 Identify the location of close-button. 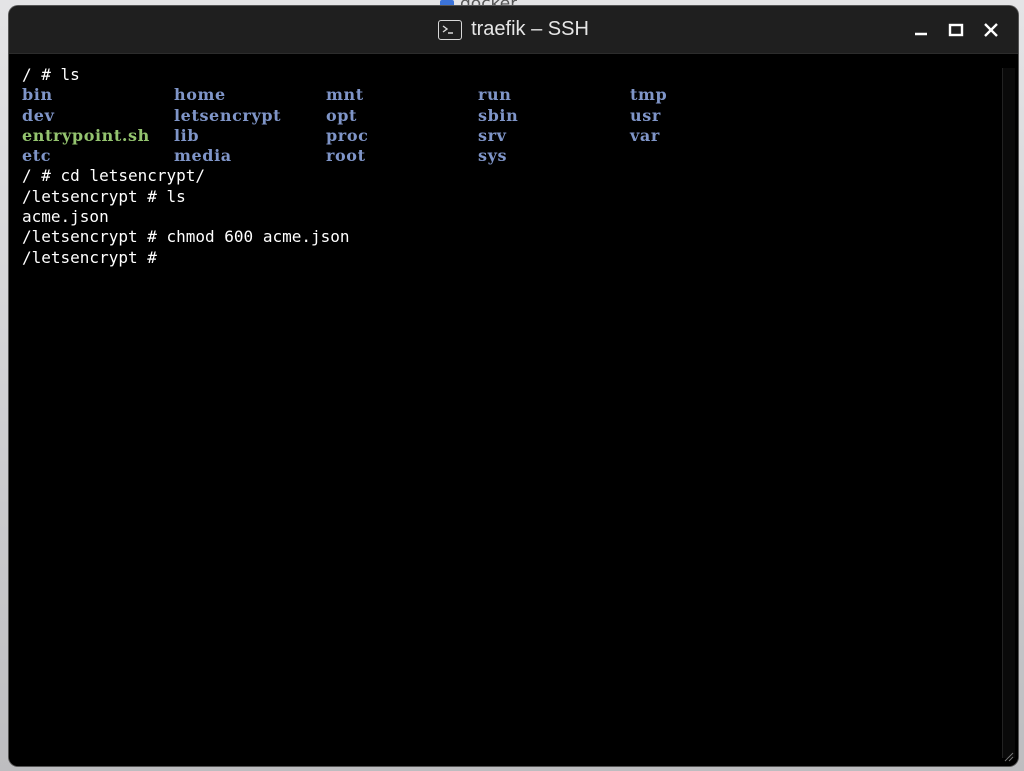
(991, 30).